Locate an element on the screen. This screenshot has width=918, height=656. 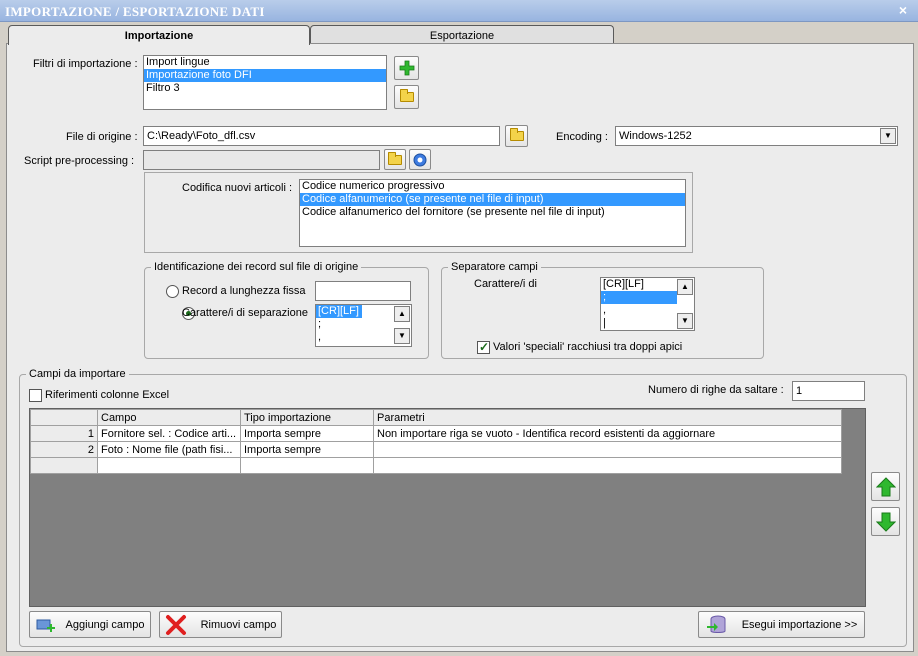
field-separator-title: Separatore campi is located at coordinates (494, 267).